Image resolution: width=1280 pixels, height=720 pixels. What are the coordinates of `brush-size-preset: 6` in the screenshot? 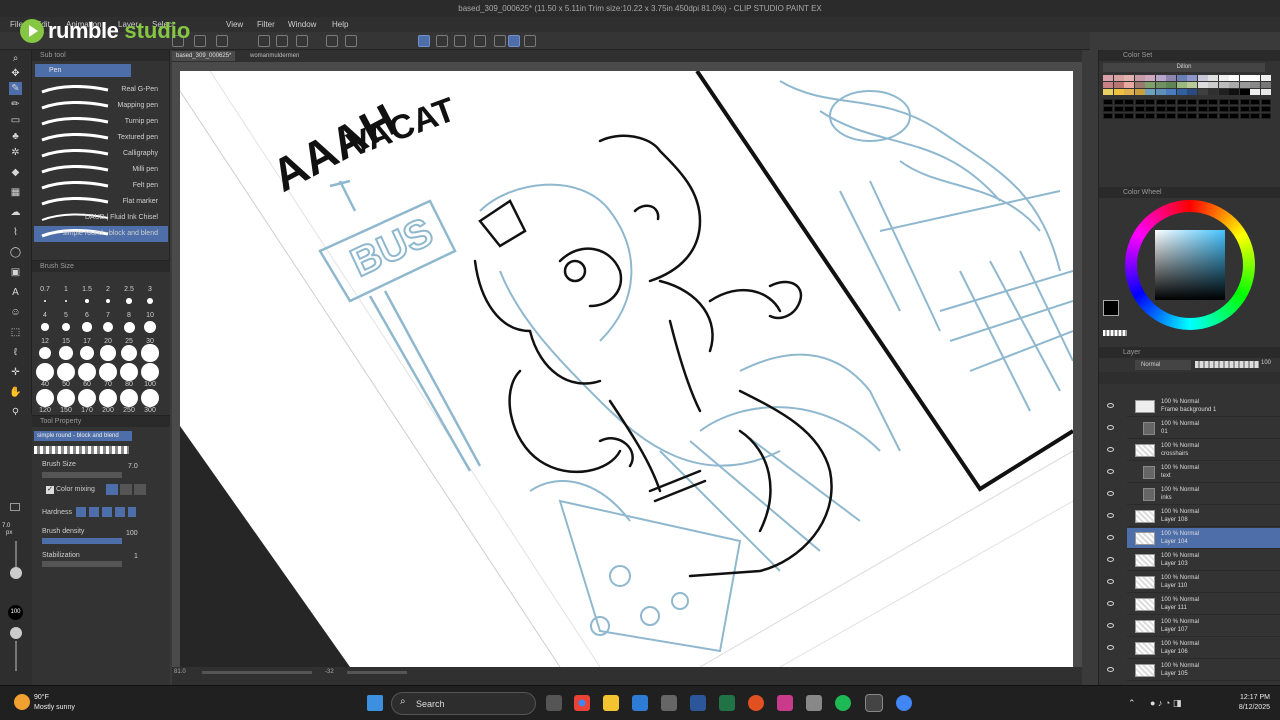 It's located at (87, 324).